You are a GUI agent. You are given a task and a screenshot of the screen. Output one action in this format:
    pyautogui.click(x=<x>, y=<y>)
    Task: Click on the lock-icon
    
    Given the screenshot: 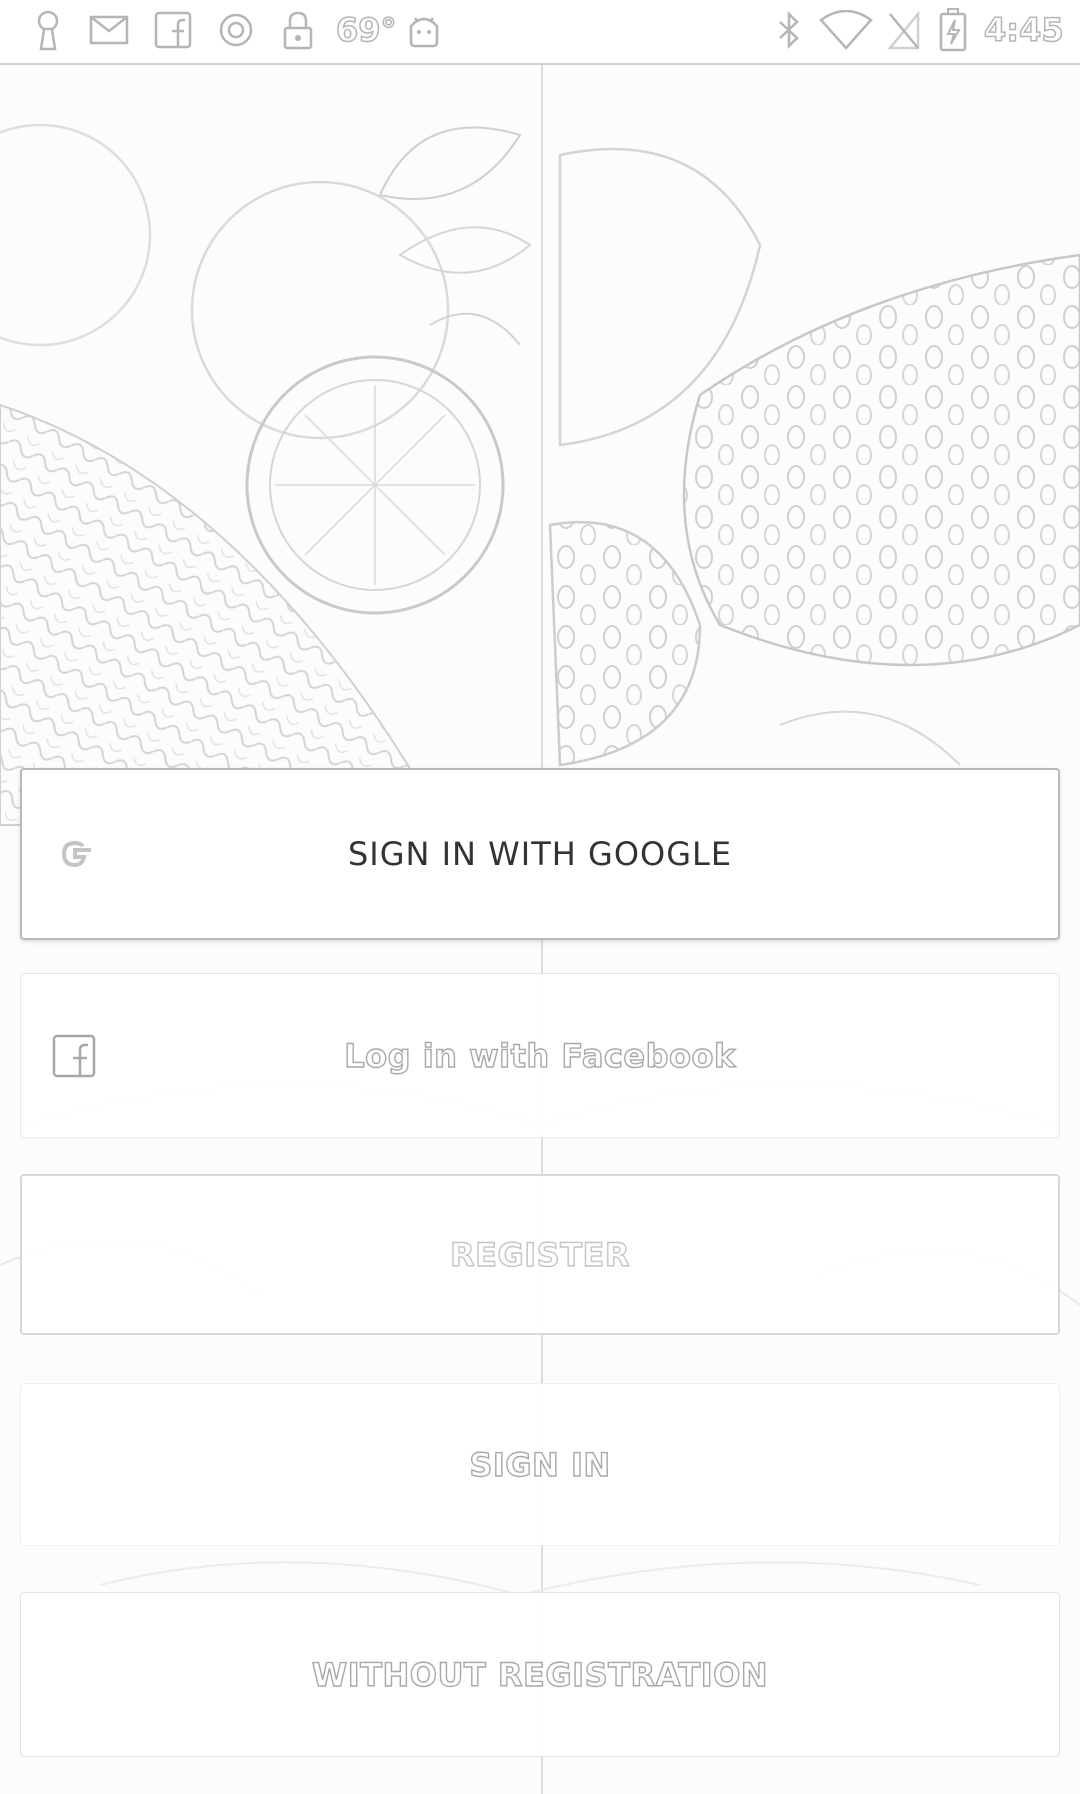 What is the action you would take?
    pyautogui.click(x=298, y=30)
    